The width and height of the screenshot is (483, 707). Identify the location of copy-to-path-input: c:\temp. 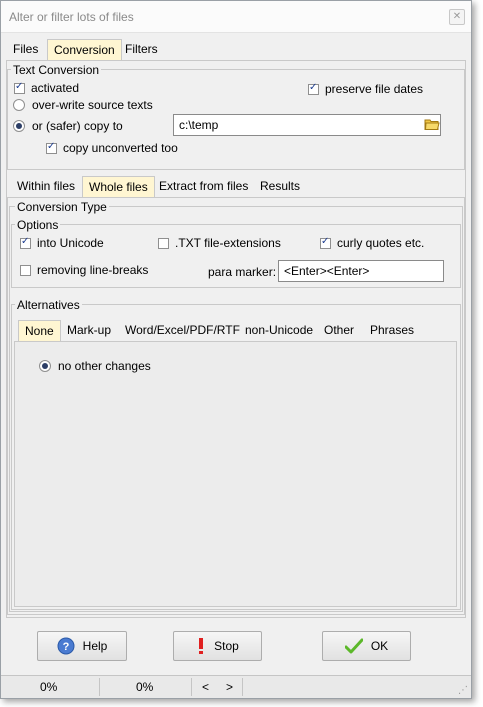
(307, 125).